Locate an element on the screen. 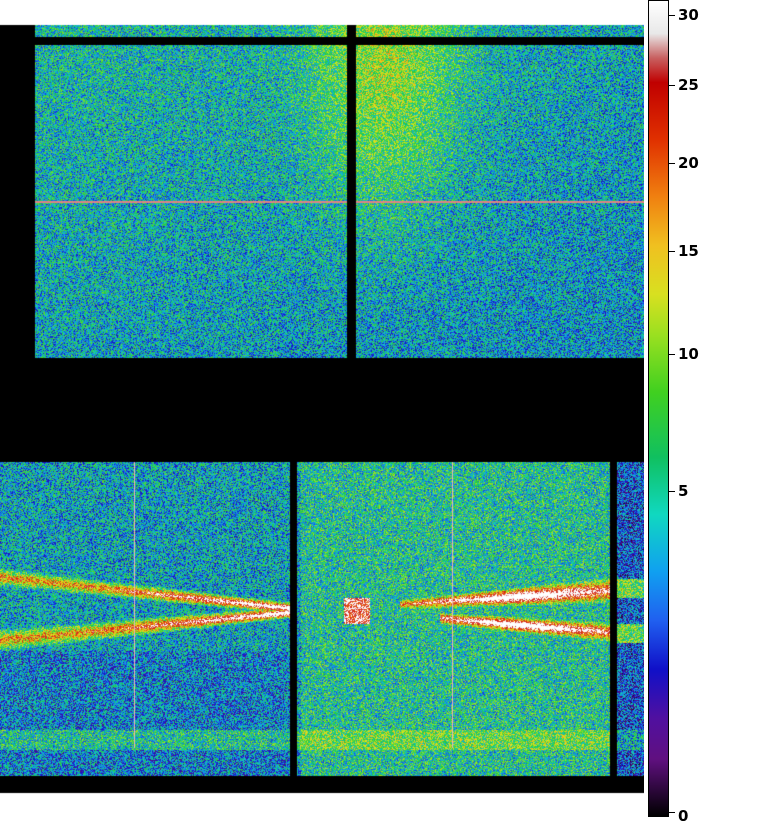 The height and width of the screenshot is (825, 760). colorbar-tick-label: 5 is located at coordinates (683, 491).